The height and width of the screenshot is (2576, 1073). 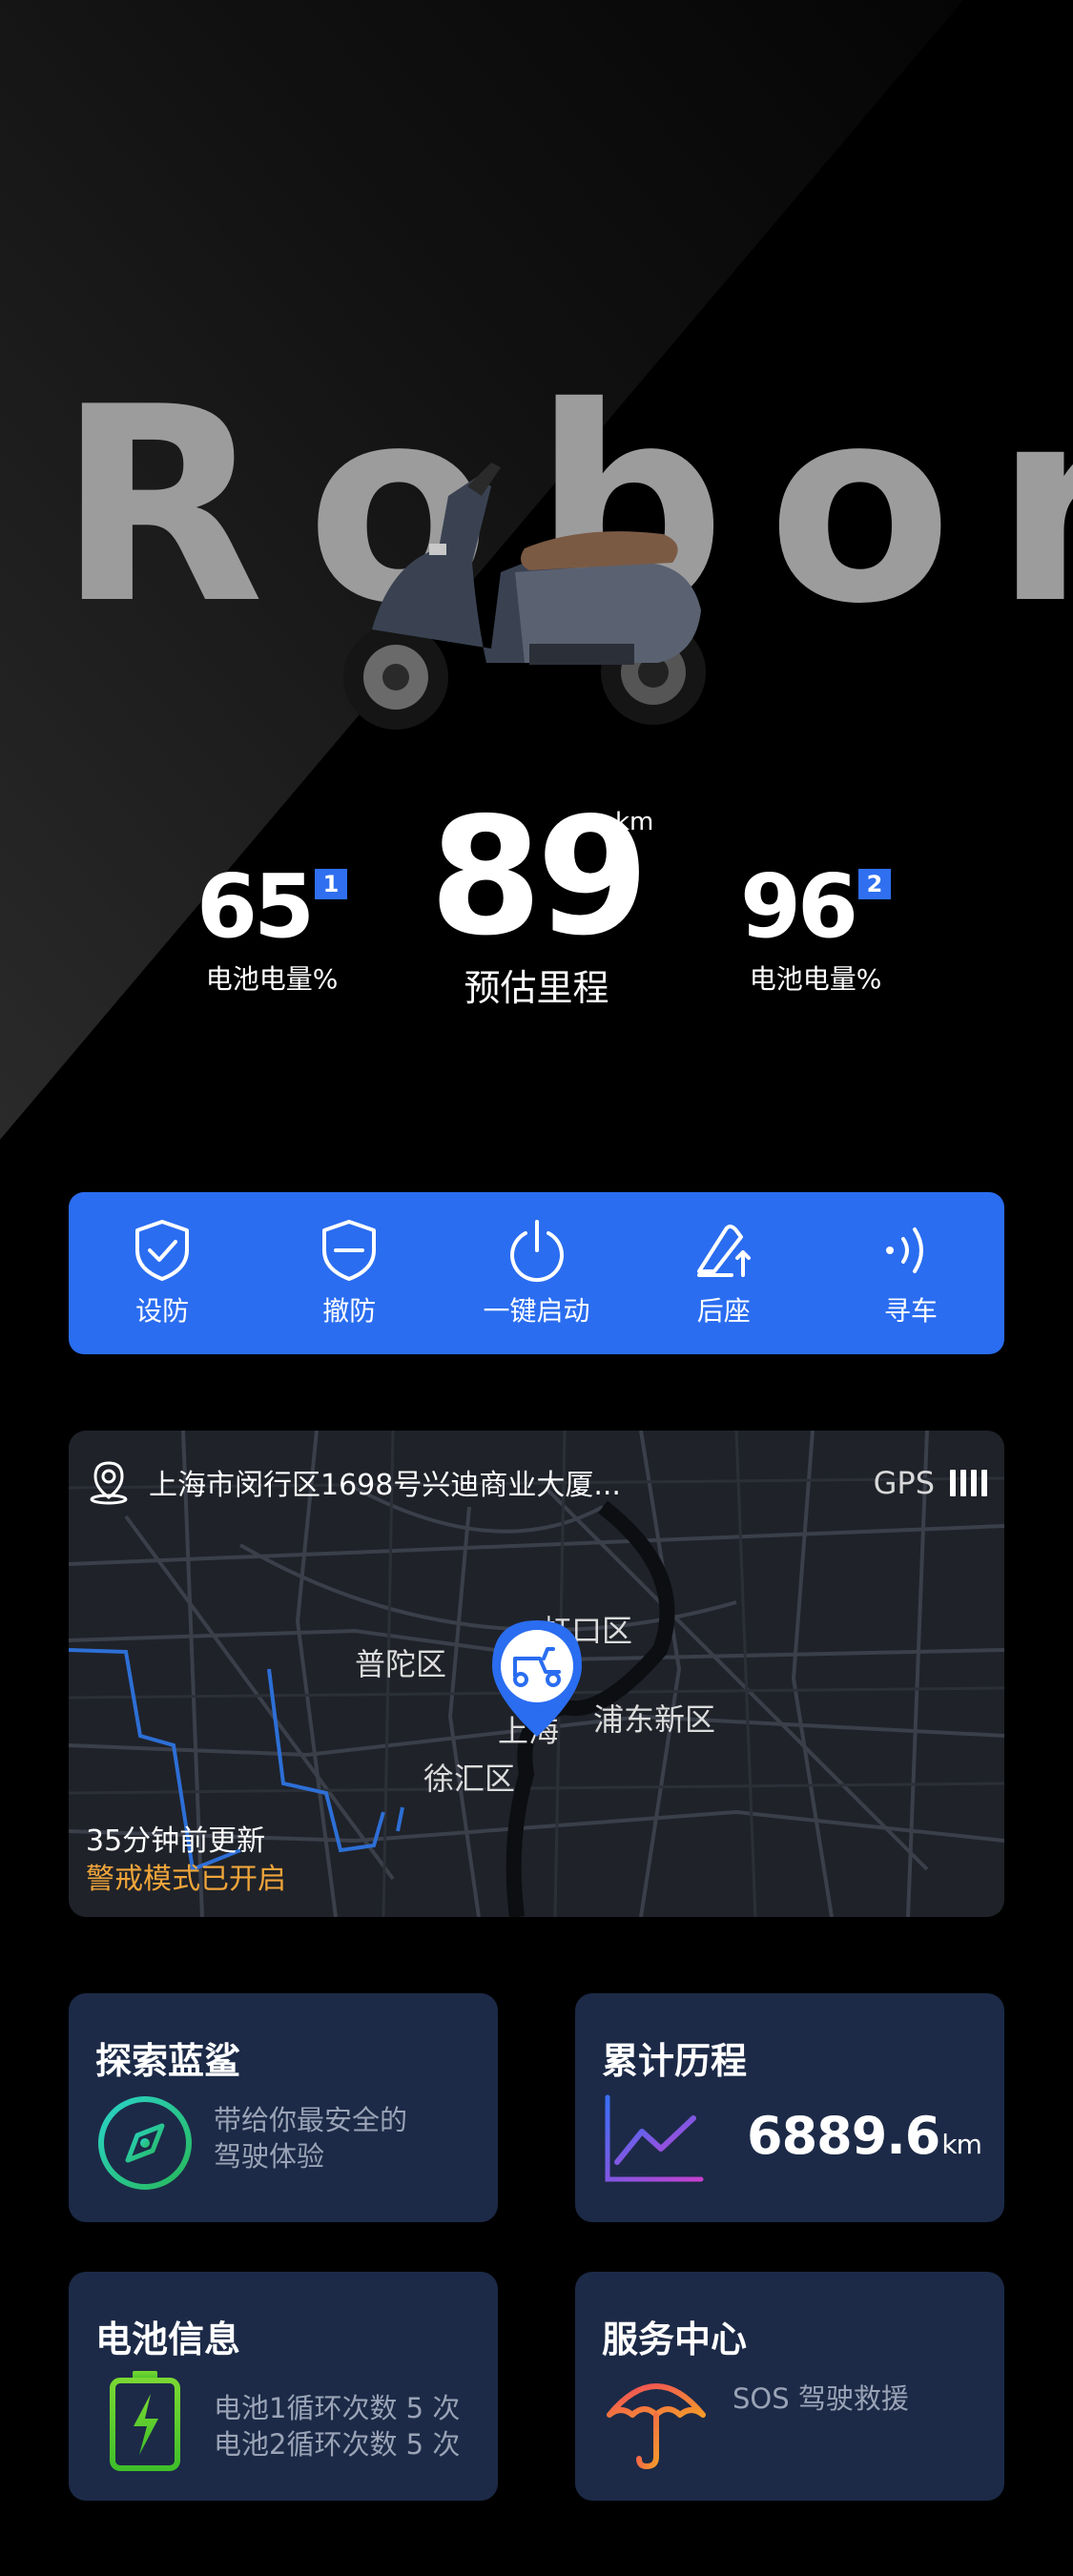 What do you see at coordinates (723, 1251) in the screenshot?
I see `seat-lift-icon` at bounding box center [723, 1251].